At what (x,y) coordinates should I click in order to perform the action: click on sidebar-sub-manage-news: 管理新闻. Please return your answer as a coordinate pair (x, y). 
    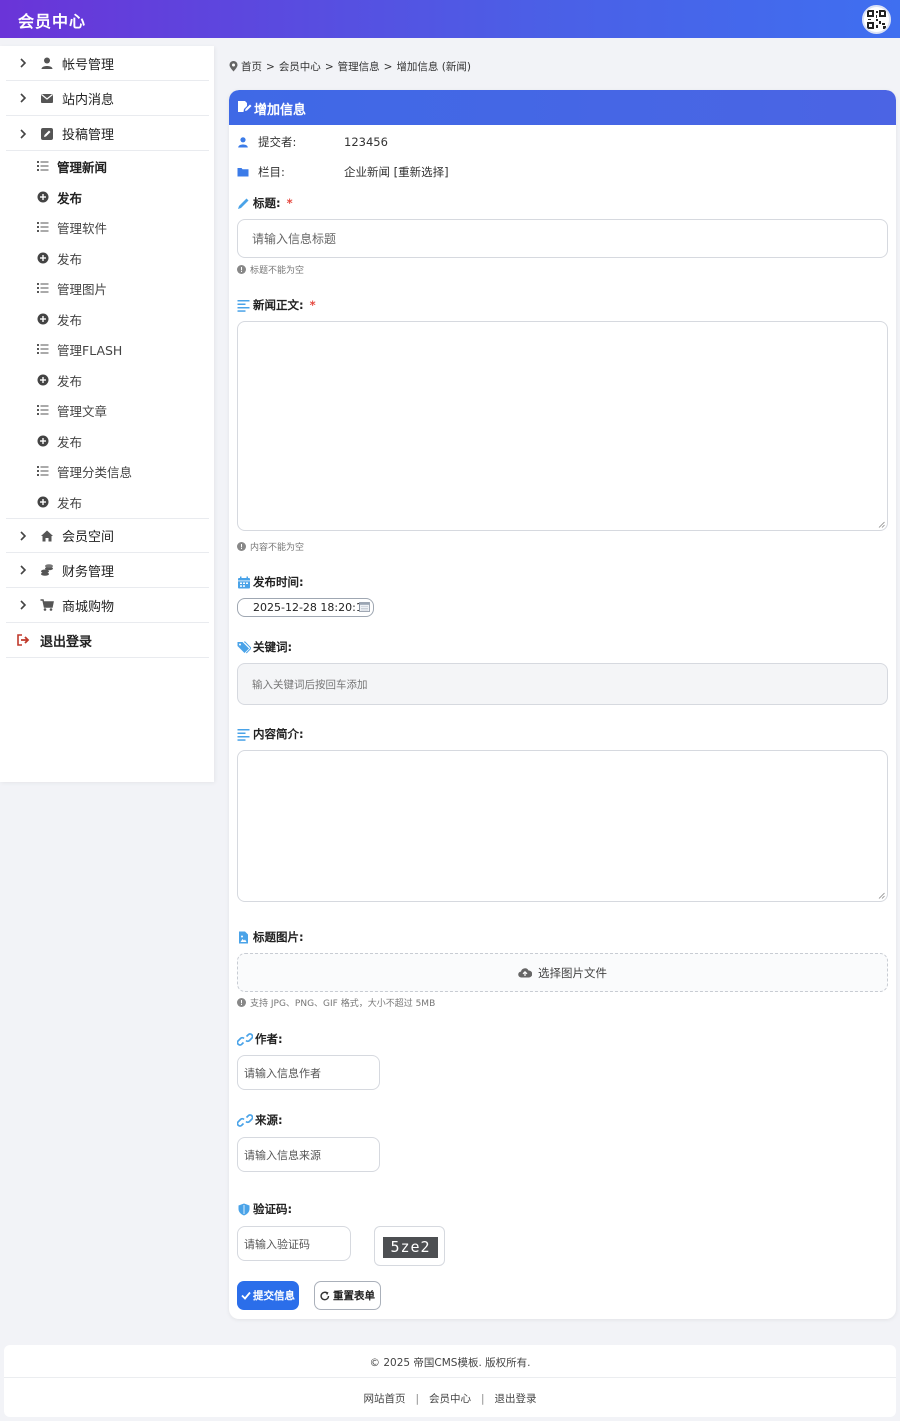
    Looking at the image, I should click on (107, 166).